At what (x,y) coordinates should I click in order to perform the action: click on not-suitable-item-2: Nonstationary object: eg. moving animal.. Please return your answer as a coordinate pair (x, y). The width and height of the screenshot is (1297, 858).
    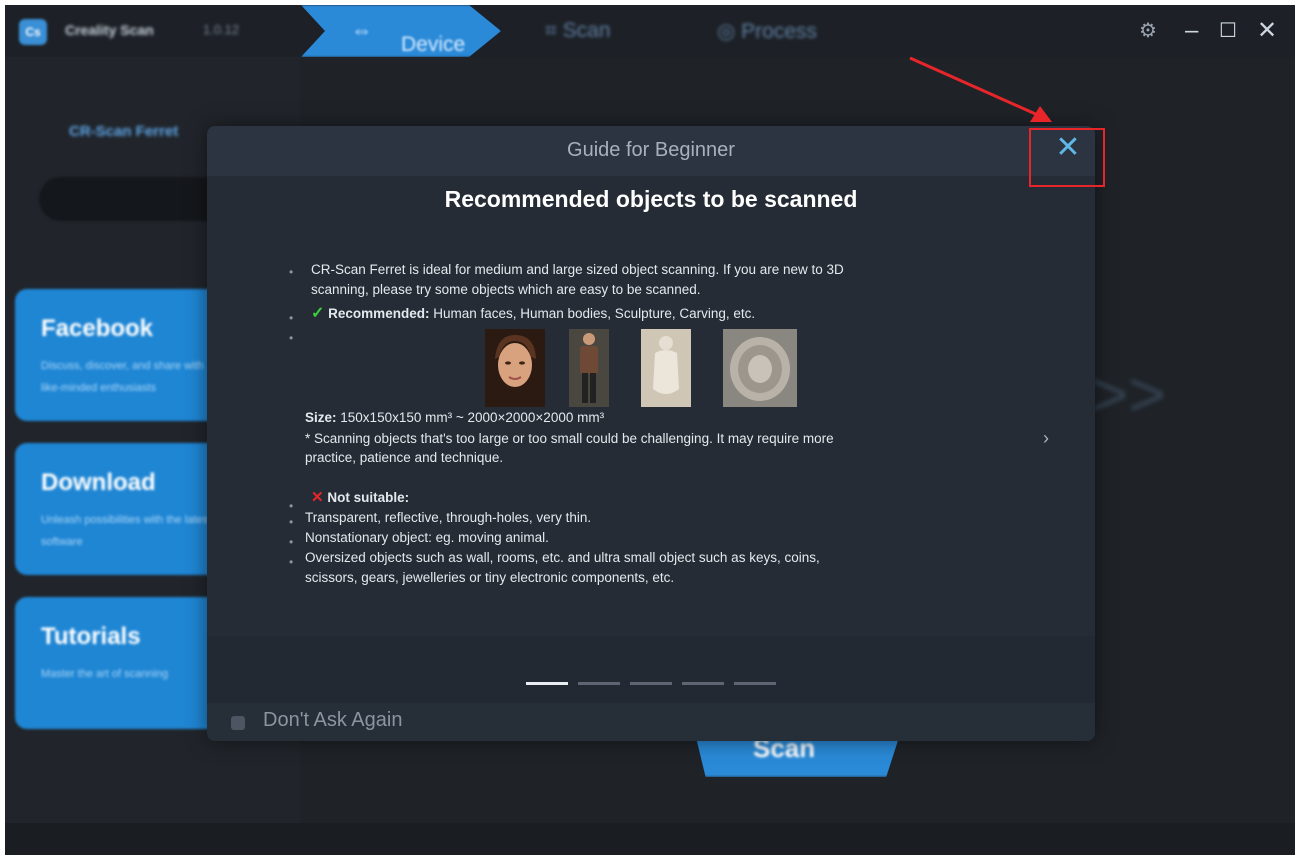
    Looking at the image, I should click on (427, 537).